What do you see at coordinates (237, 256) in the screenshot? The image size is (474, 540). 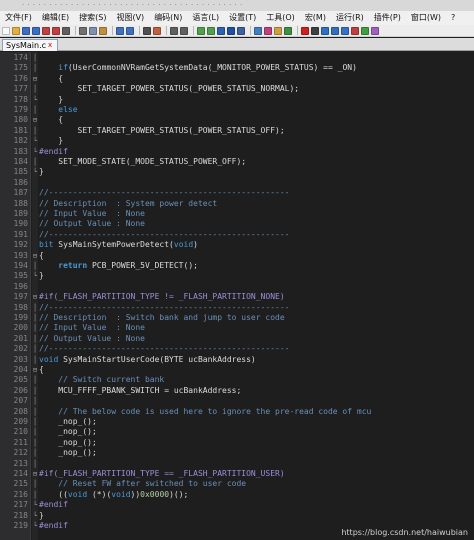 I see `code-line: 193 ⊟{` at bounding box center [237, 256].